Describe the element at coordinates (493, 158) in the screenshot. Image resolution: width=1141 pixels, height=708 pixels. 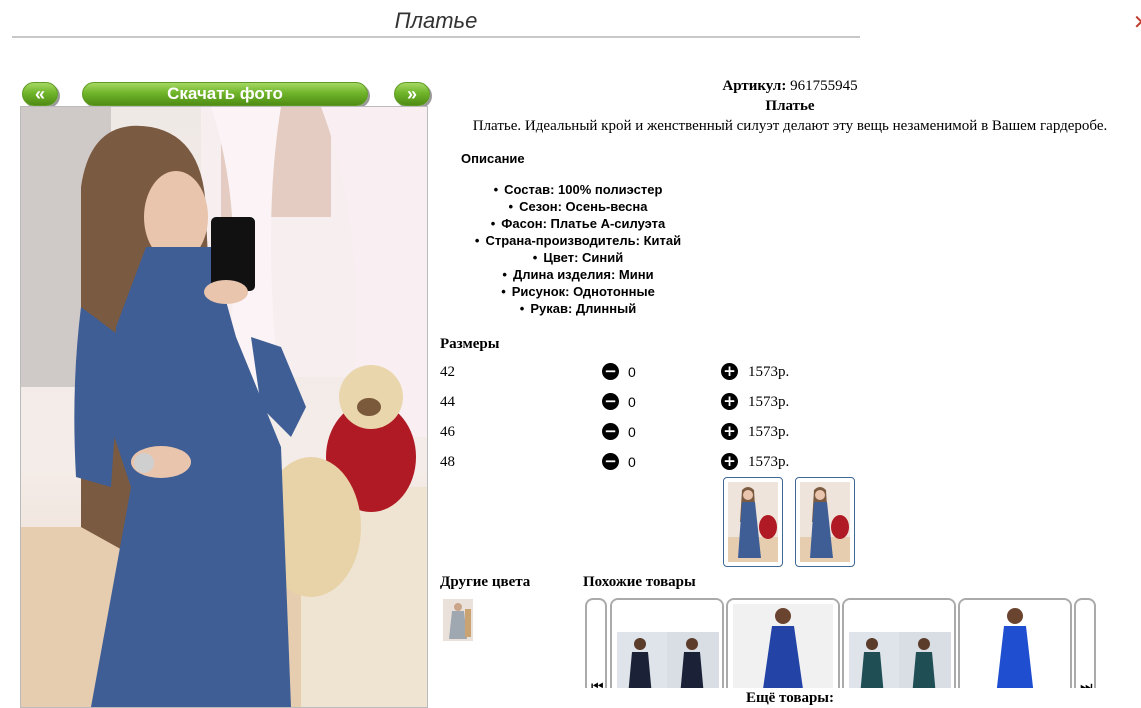
I see `description-title: Описание` at that location.